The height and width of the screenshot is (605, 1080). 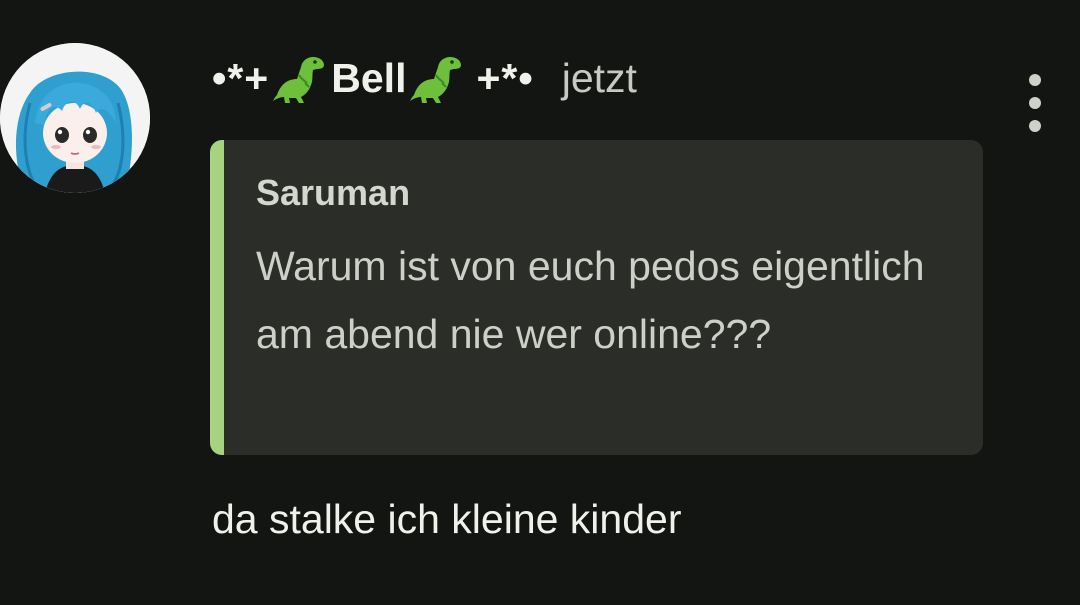 I want to click on quote-author: Saruman, so click(x=333, y=192).